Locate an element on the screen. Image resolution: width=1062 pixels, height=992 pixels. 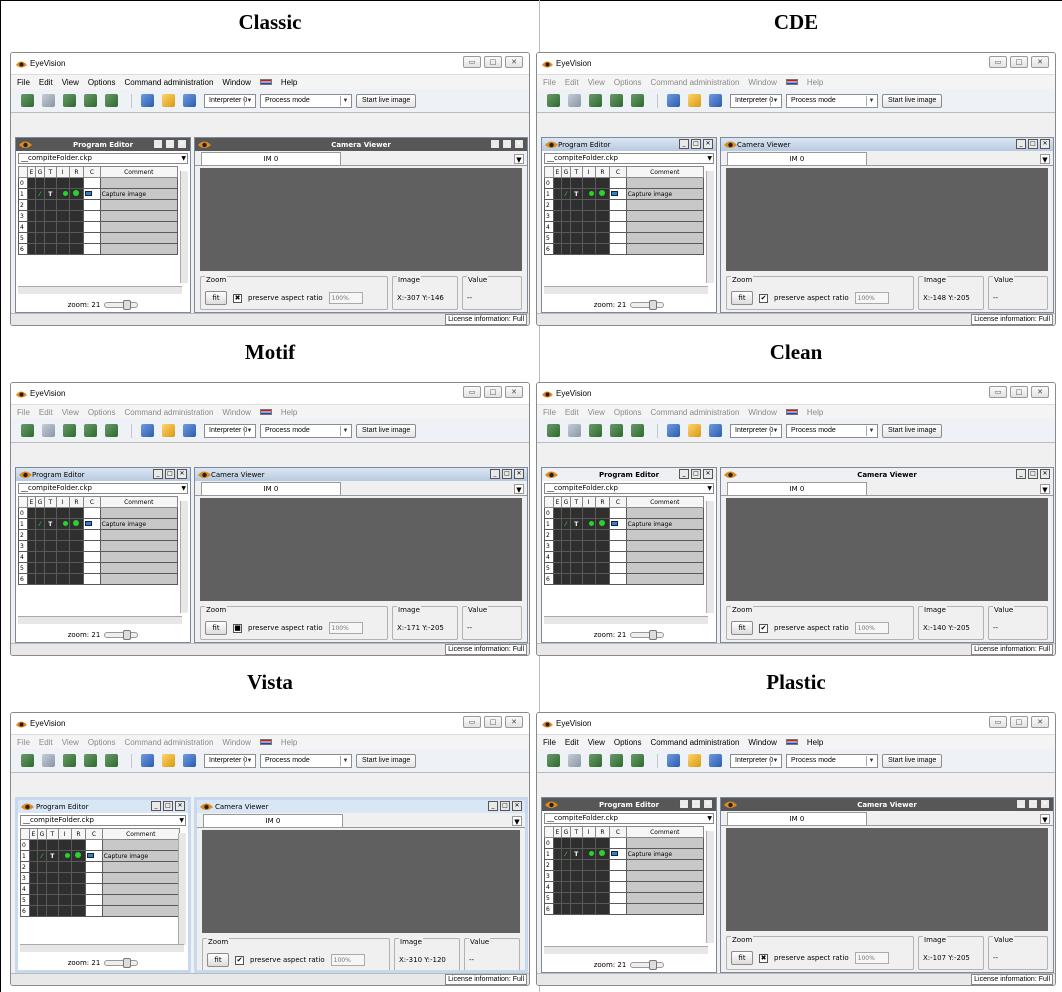
zoom-slider-handle is located at coordinates (653, 635).